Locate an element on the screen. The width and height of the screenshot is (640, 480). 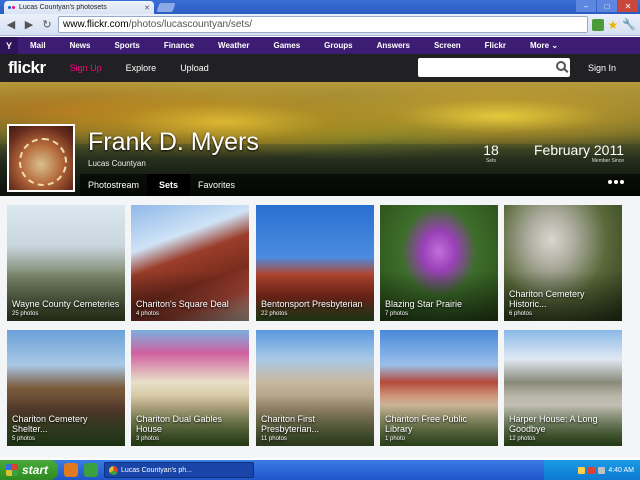
set-tile: Wayne County Cemeteries 25 photos is located at coordinates (66, 263).